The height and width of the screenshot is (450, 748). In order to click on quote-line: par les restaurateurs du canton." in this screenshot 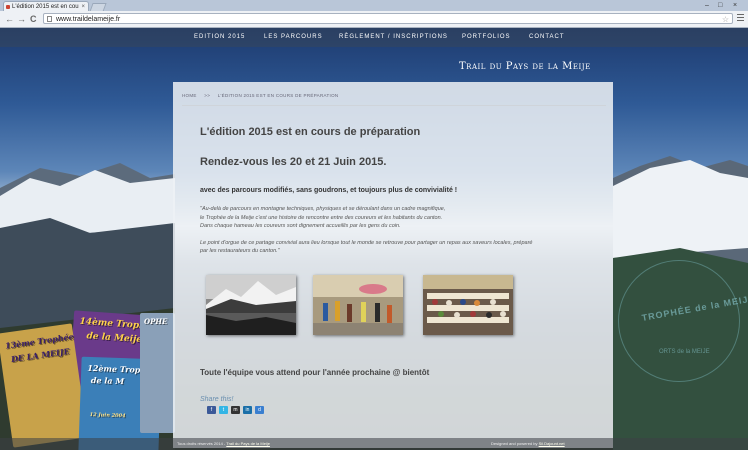, I will do `click(240, 251)`.